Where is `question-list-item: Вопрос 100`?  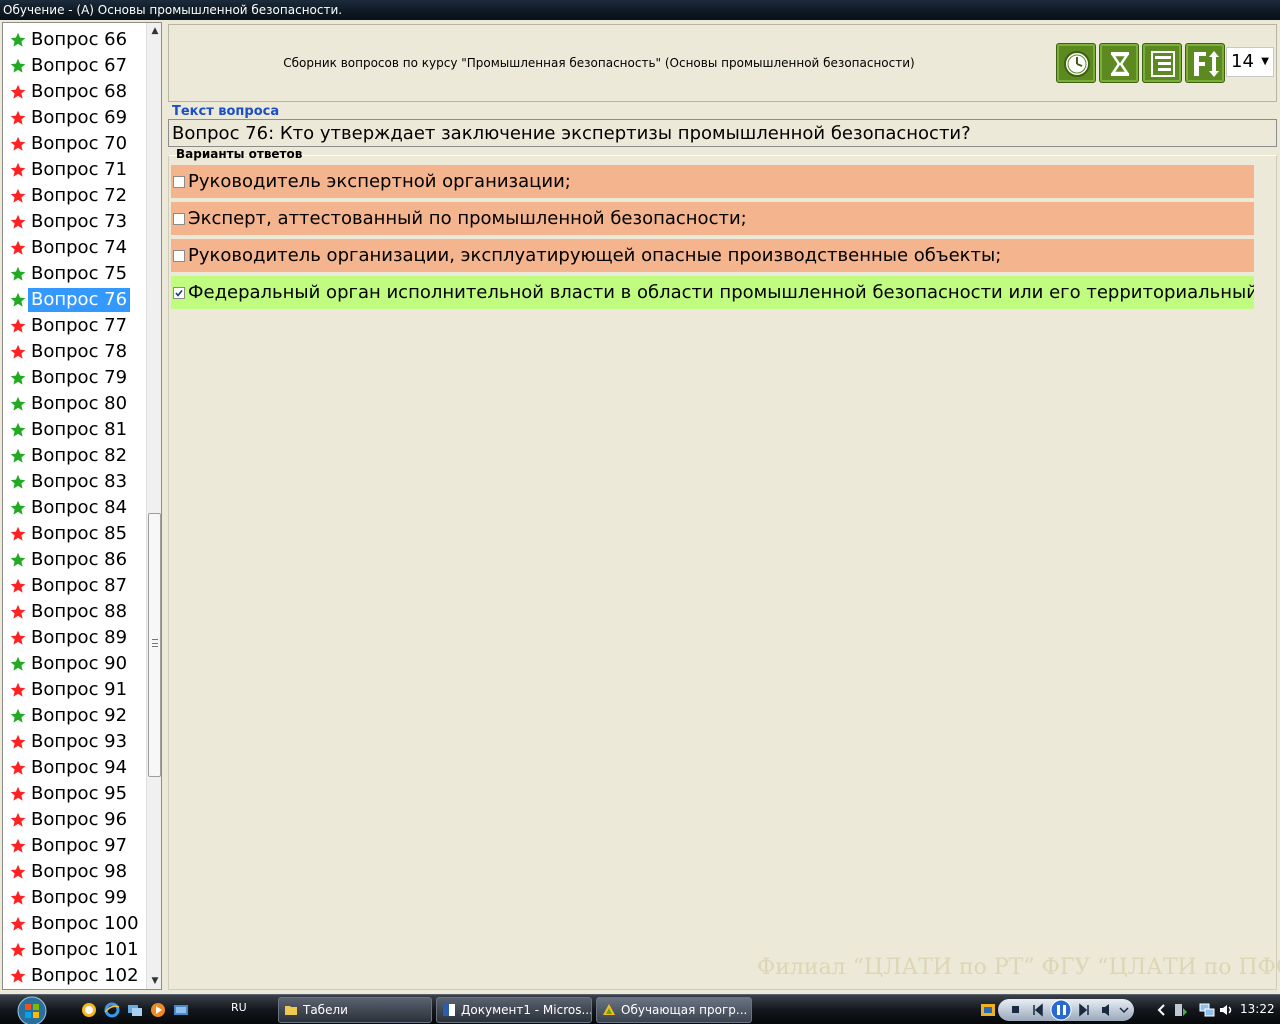
question-list-item: Вопрос 100 is located at coordinates (74, 924).